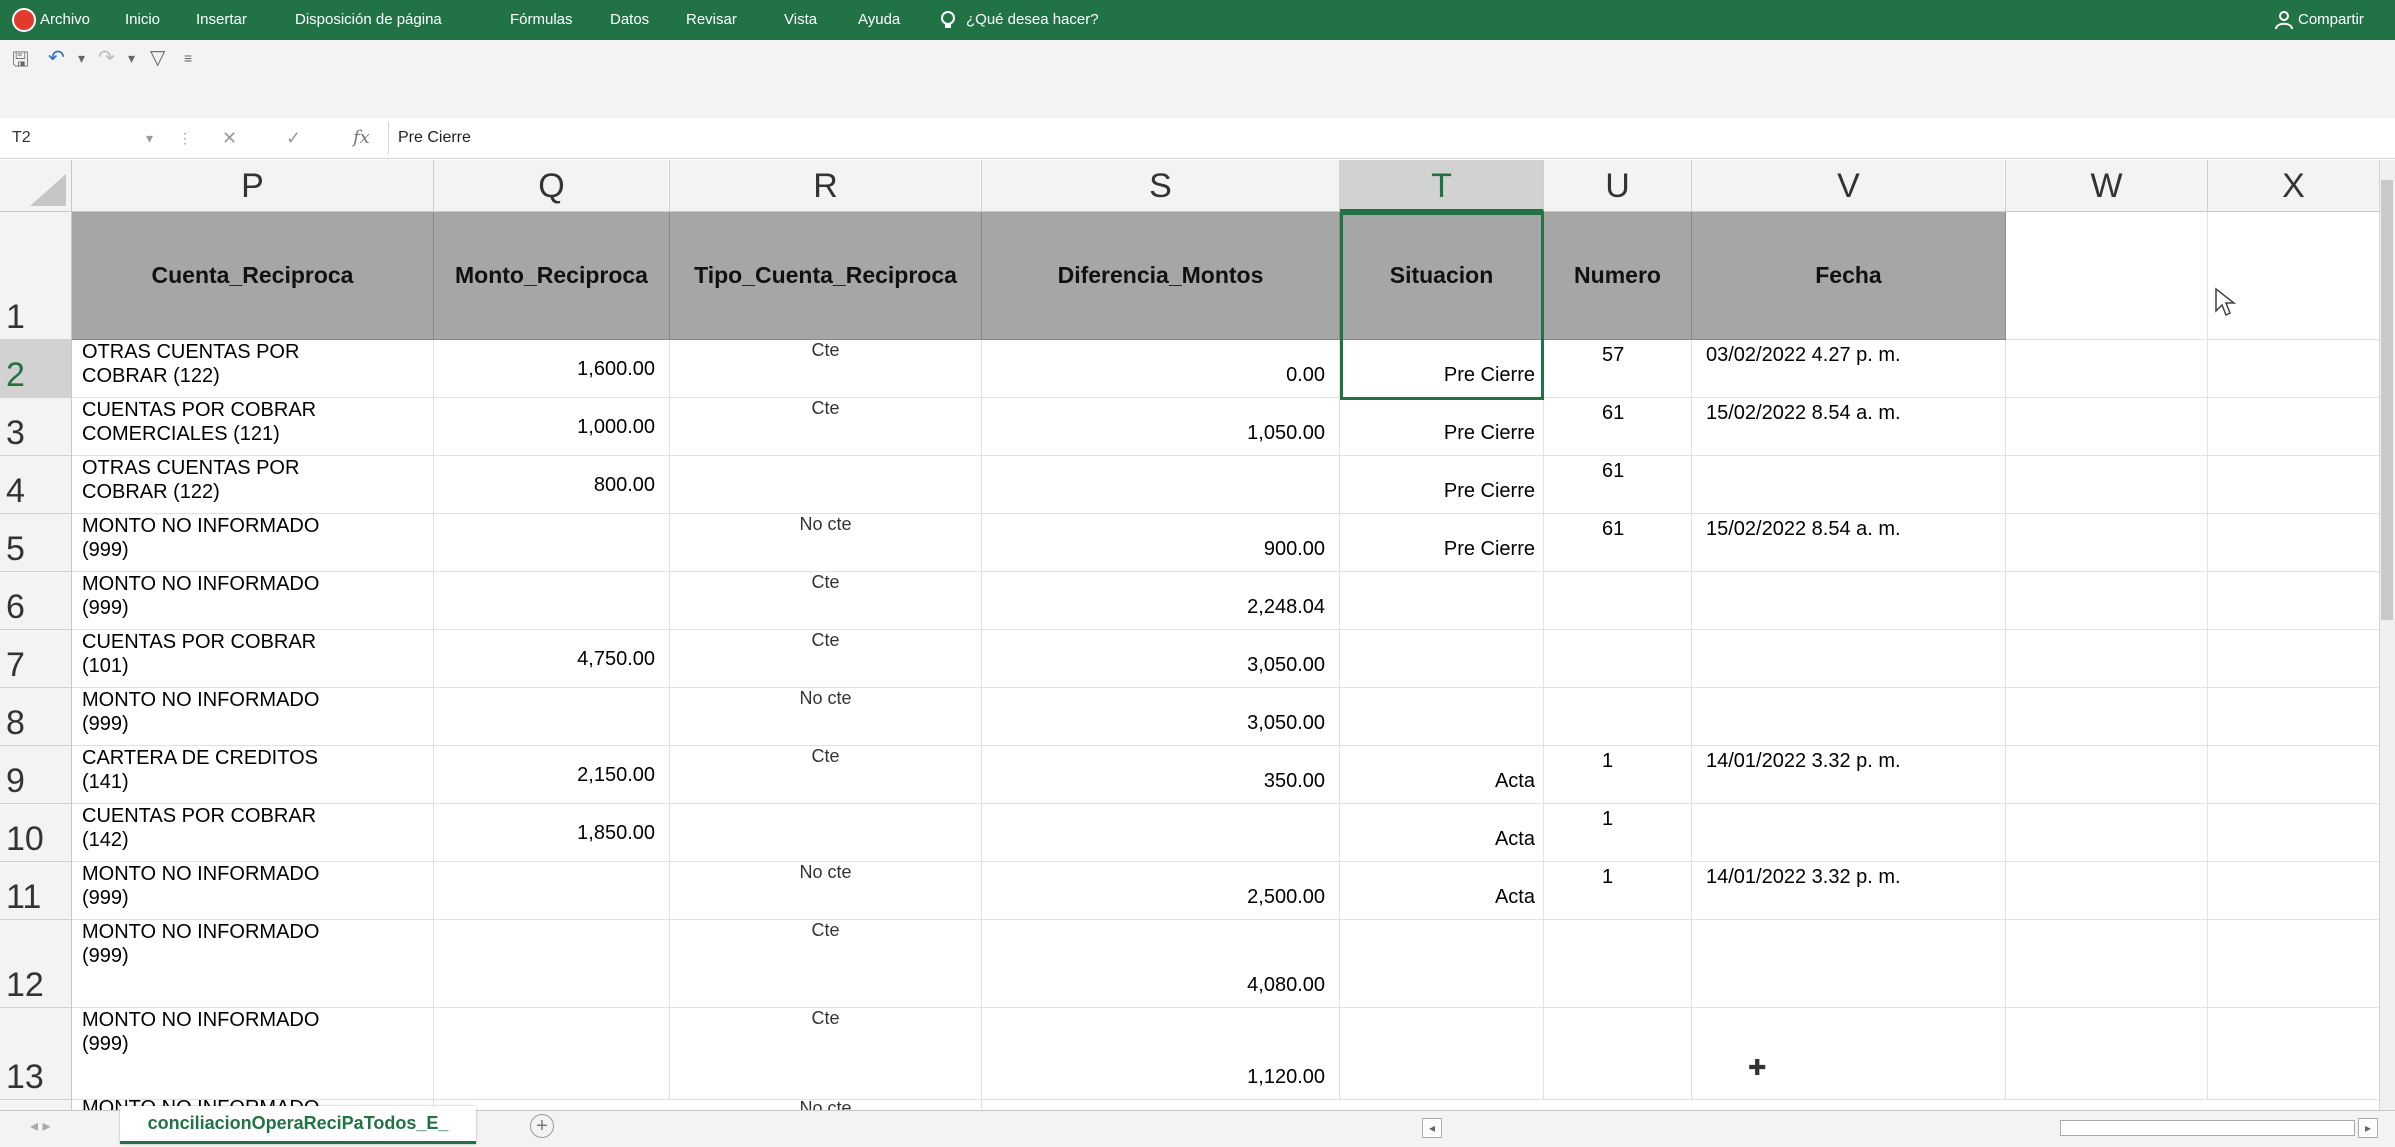 The image size is (2395, 1147). I want to click on cell-s10, so click(1161, 833).